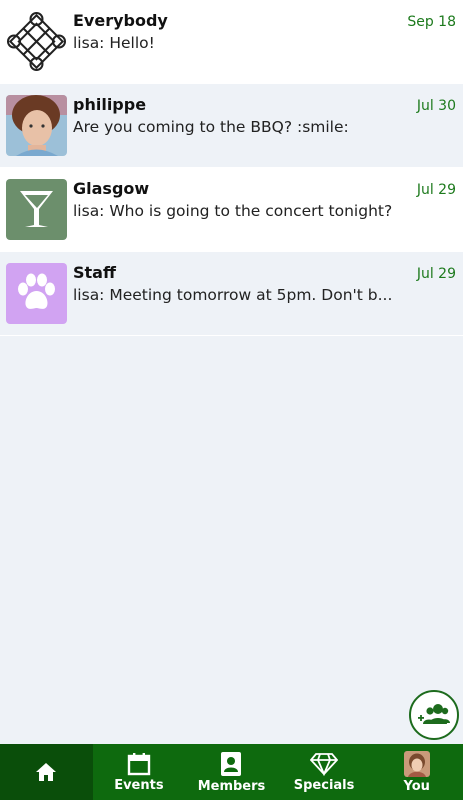 The width and height of the screenshot is (463, 800). Describe the element at coordinates (36, 125) in the screenshot. I see `user-photo` at that location.